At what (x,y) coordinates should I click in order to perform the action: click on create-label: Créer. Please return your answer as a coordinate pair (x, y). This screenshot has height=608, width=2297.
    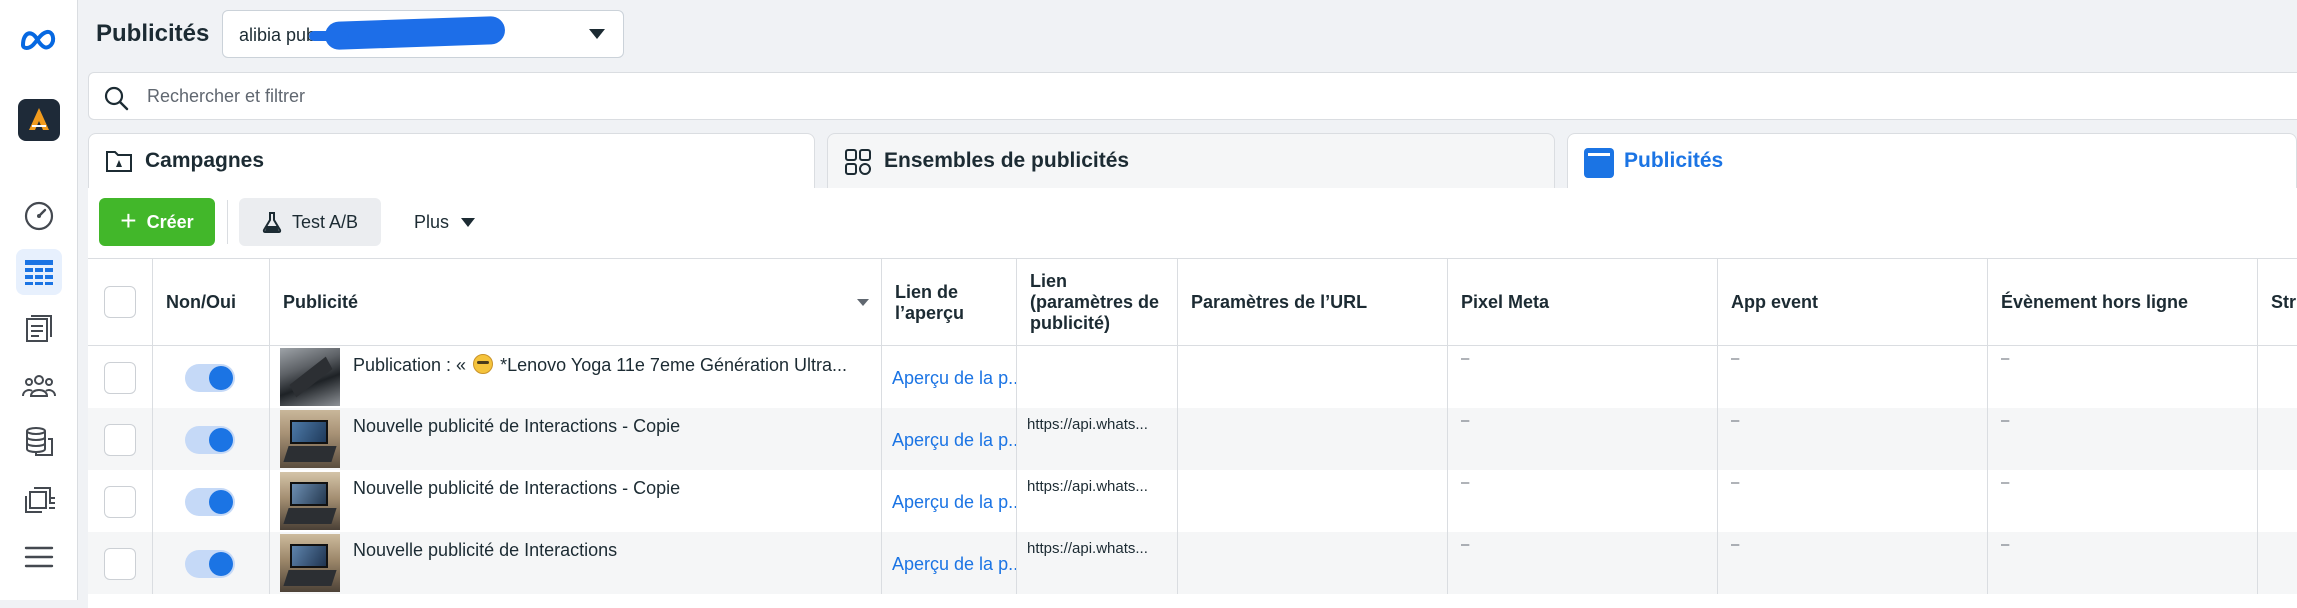
    Looking at the image, I should click on (170, 221).